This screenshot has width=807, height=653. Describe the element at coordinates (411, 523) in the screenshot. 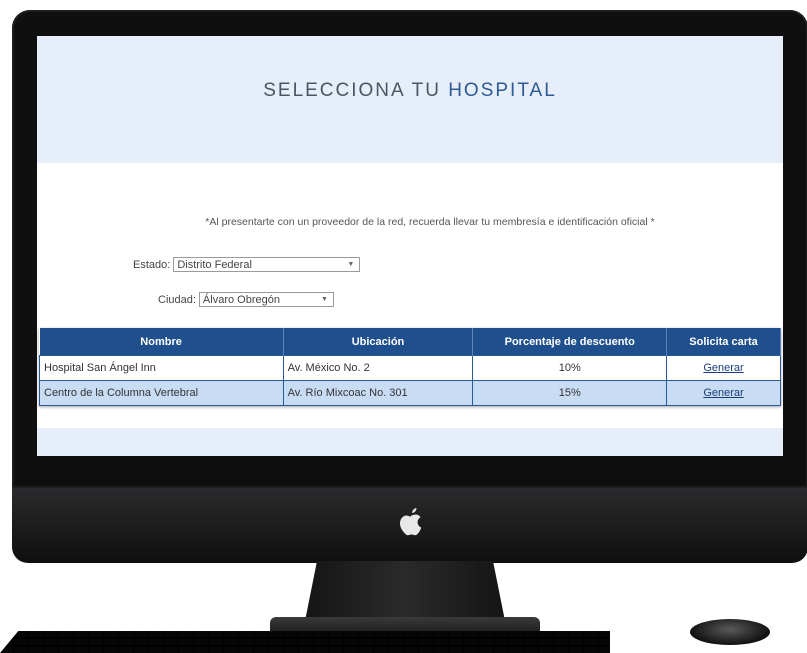

I see `apple-logo-icon` at that location.